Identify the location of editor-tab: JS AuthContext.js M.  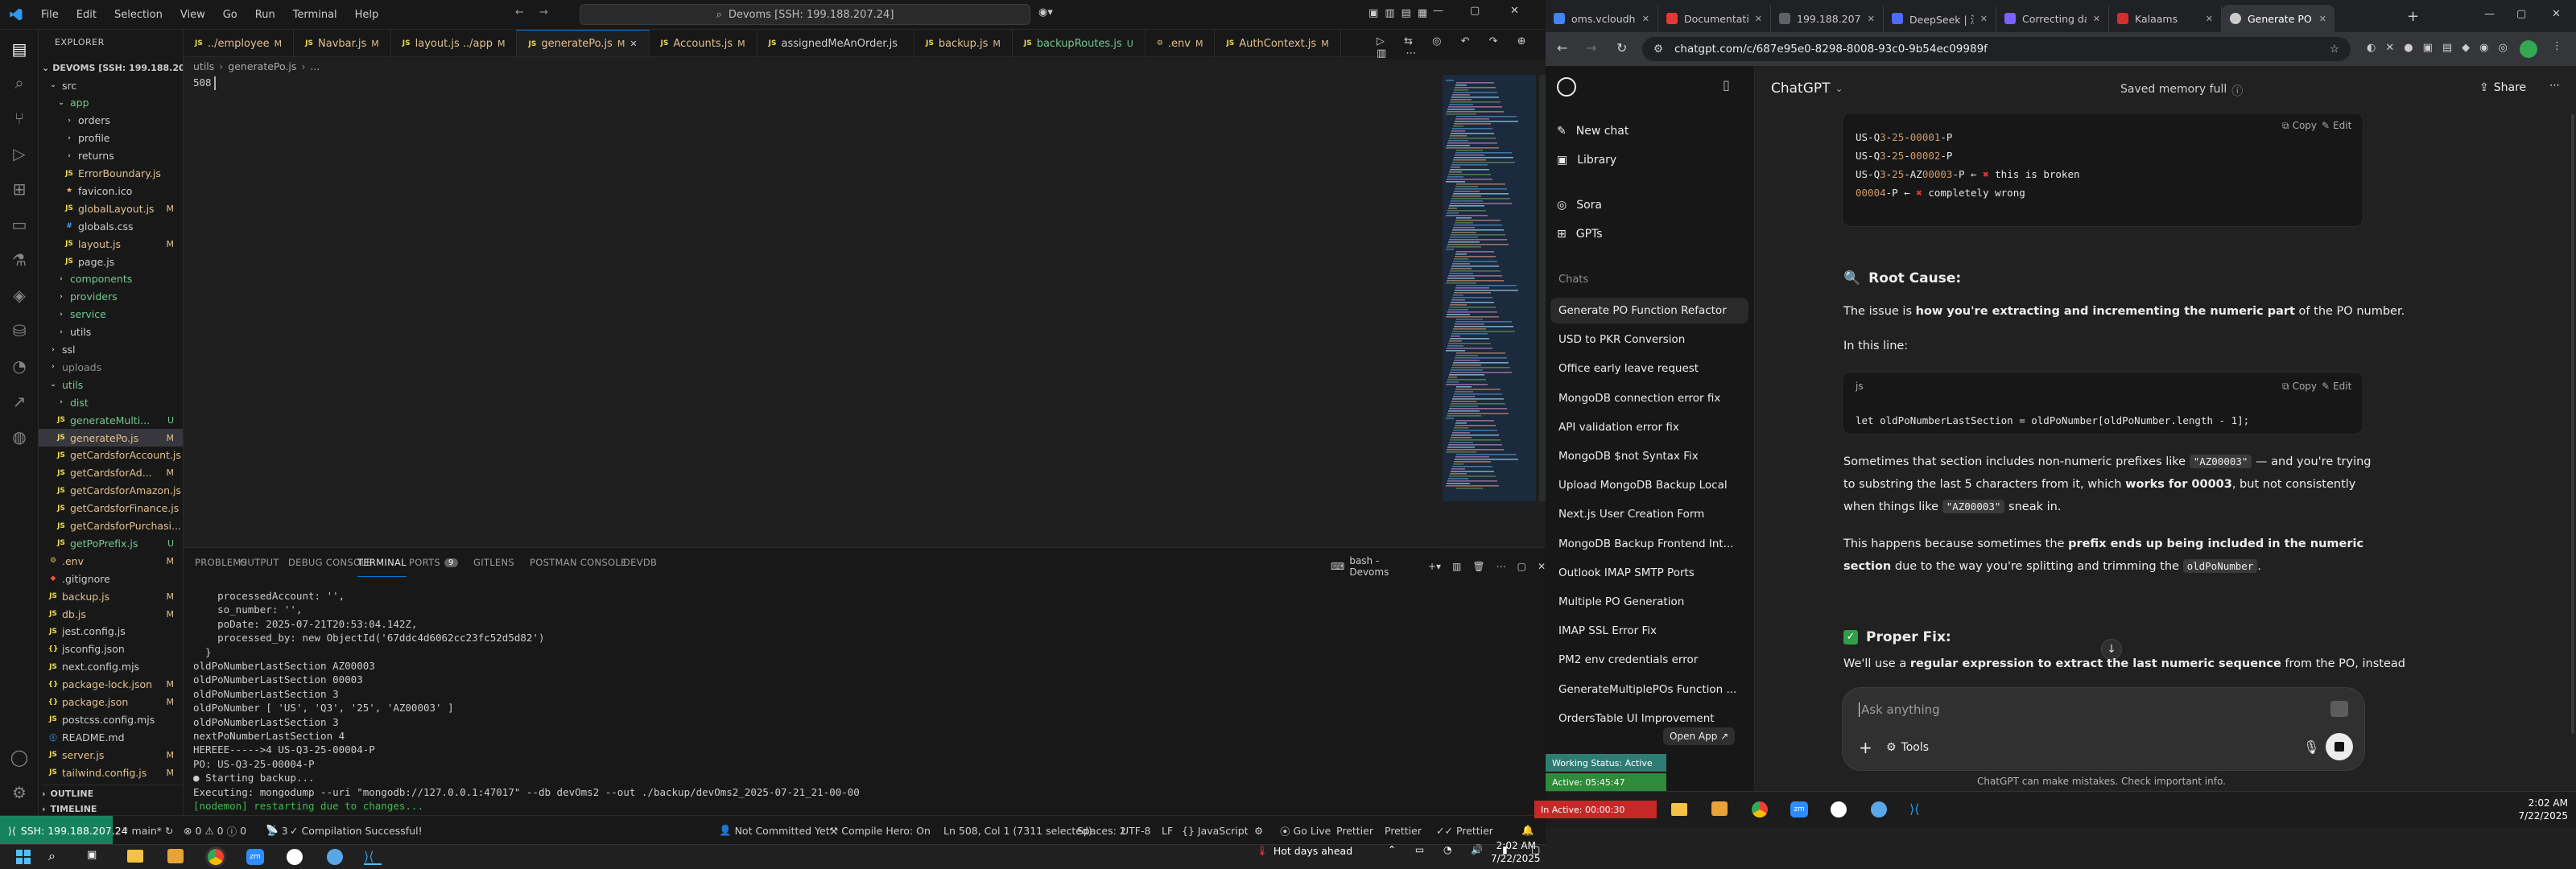
(1278, 43).